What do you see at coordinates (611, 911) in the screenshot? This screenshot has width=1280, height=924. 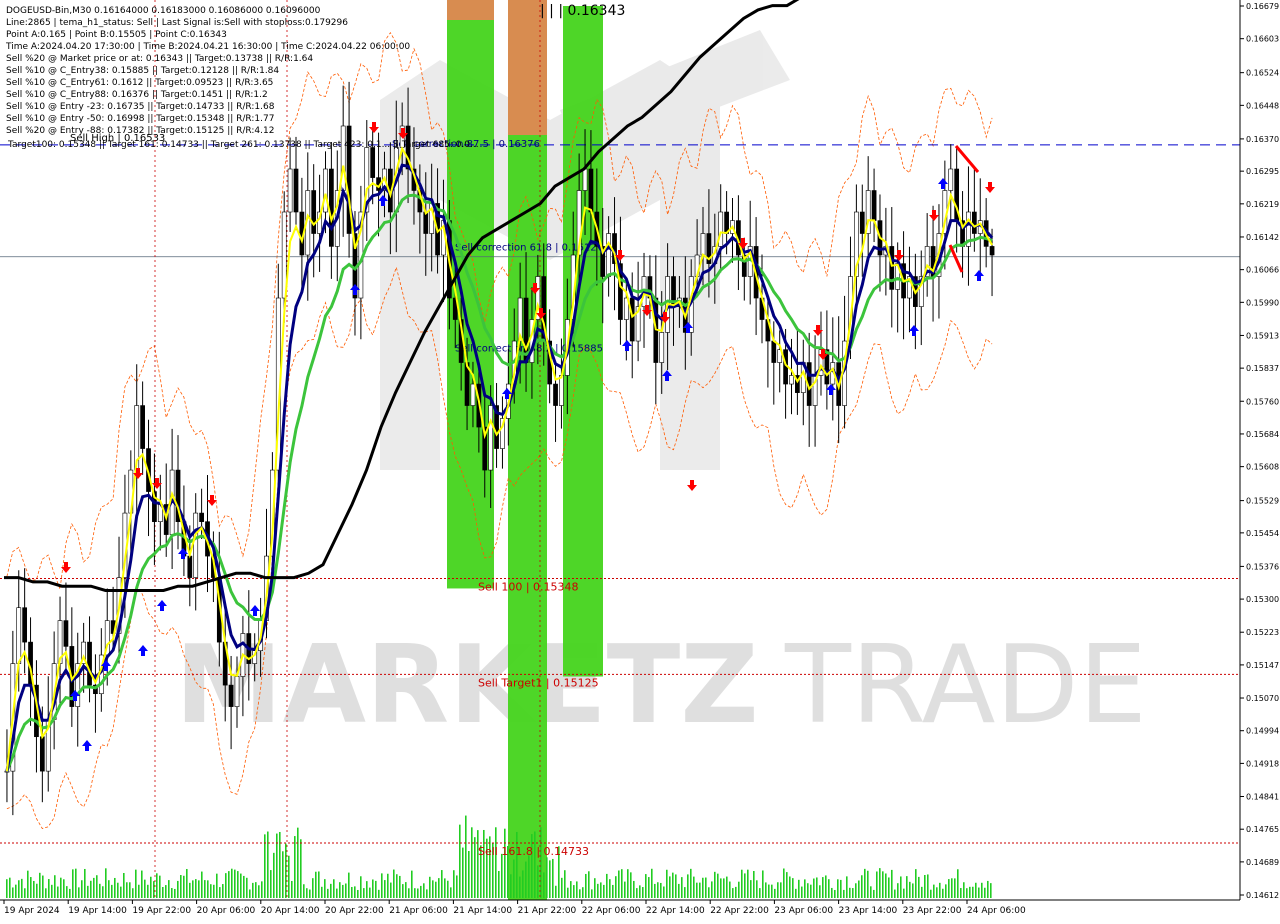 I see `time-tick-label: 22 Apr 06:00` at bounding box center [611, 911].